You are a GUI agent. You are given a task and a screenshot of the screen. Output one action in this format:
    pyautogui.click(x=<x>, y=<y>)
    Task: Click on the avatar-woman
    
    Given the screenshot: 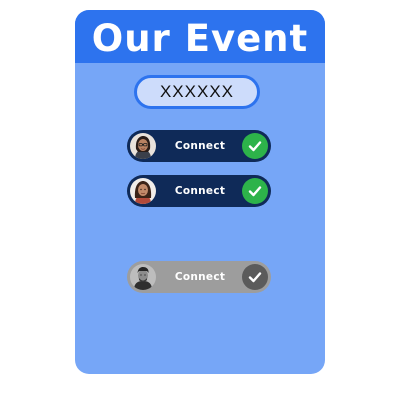 What is the action you would take?
    pyautogui.click(x=143, y=191)
    